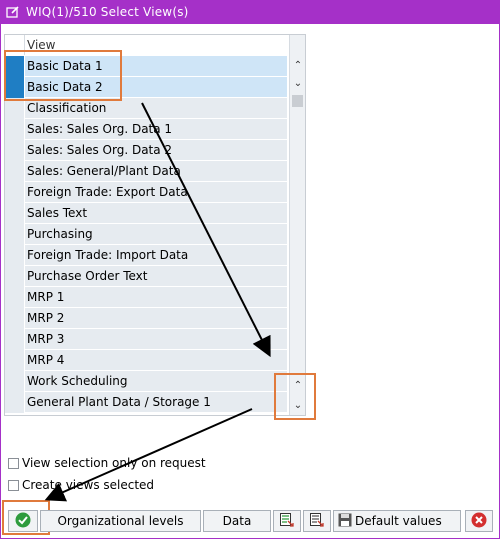 Image resolution: width=500 pixels, height=539 pixels. I want to click on floppy-disk-icon, so click(345, 521).